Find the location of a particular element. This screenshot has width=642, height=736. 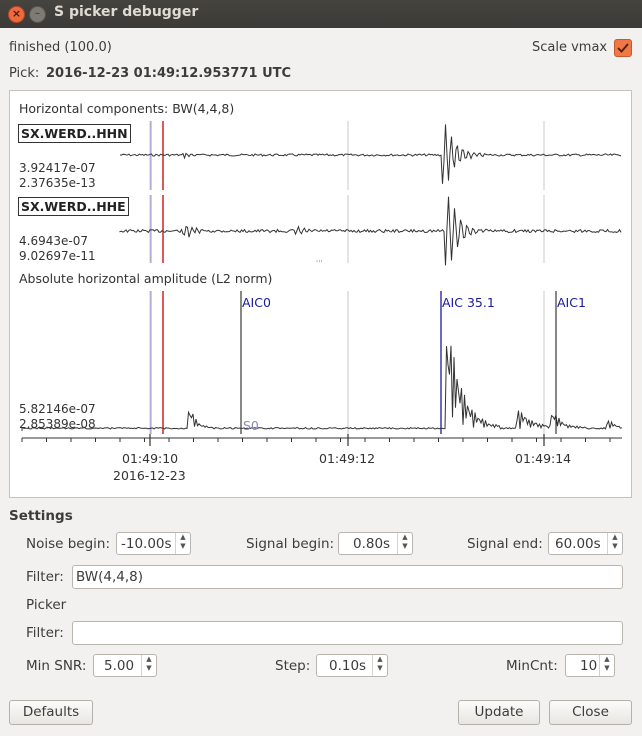

window-title: S picker debugger is located at coordinates (126, 12).